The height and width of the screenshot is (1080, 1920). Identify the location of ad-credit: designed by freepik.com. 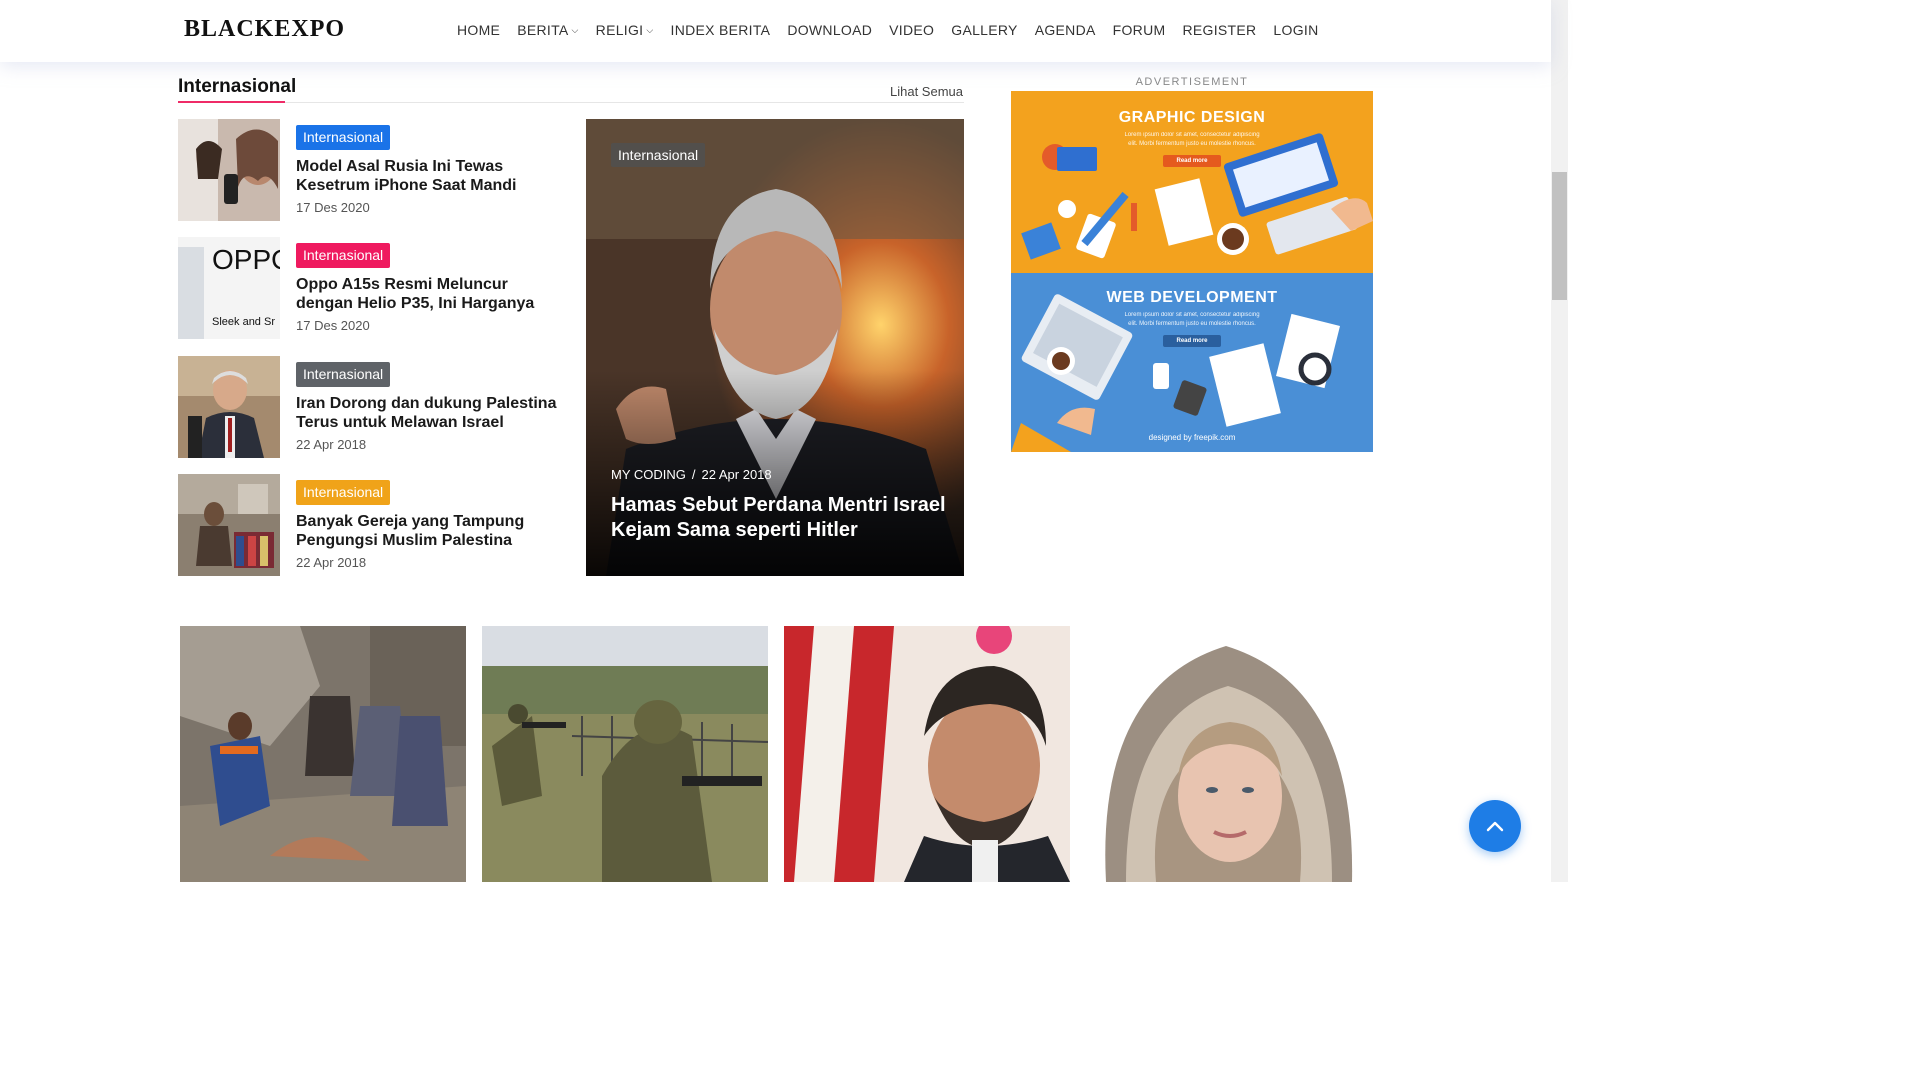
(1192, 437).